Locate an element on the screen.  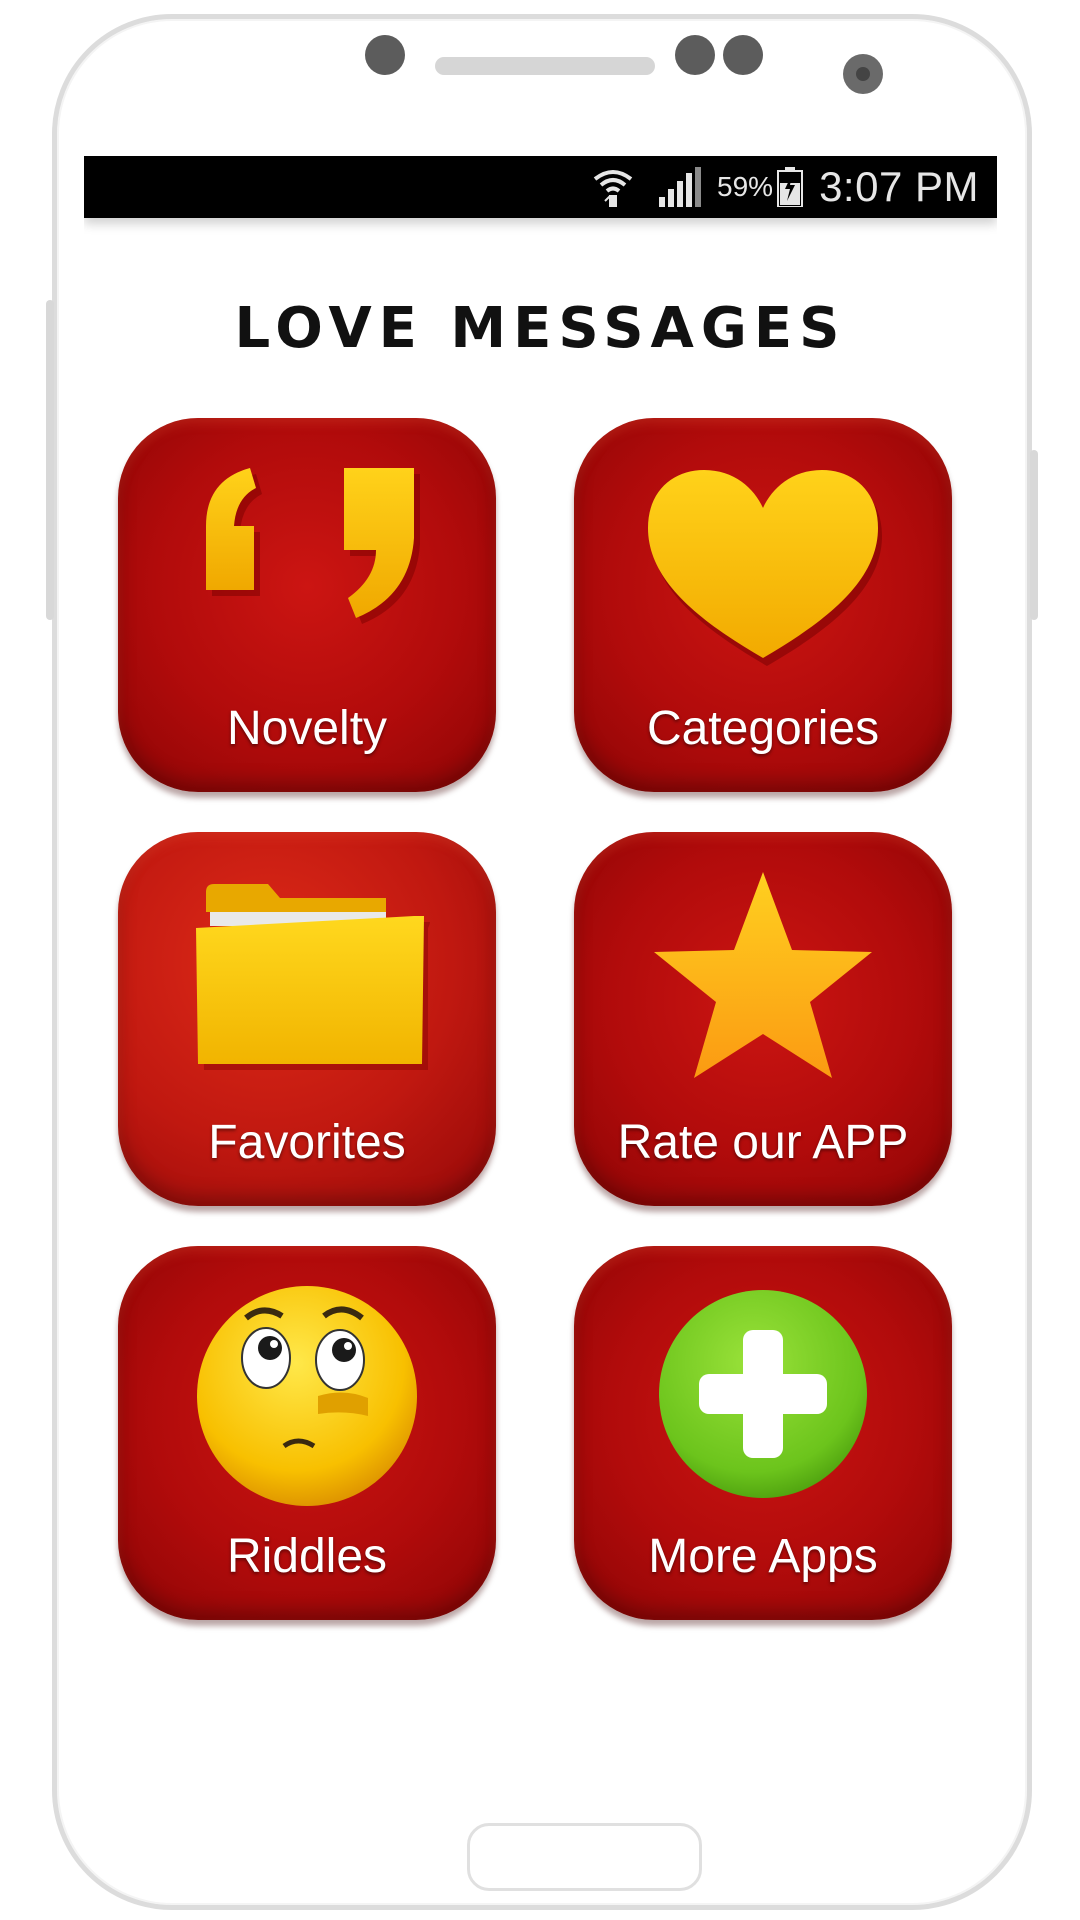
more-apps-button: More Apps is located at coordinates (763, 1433).